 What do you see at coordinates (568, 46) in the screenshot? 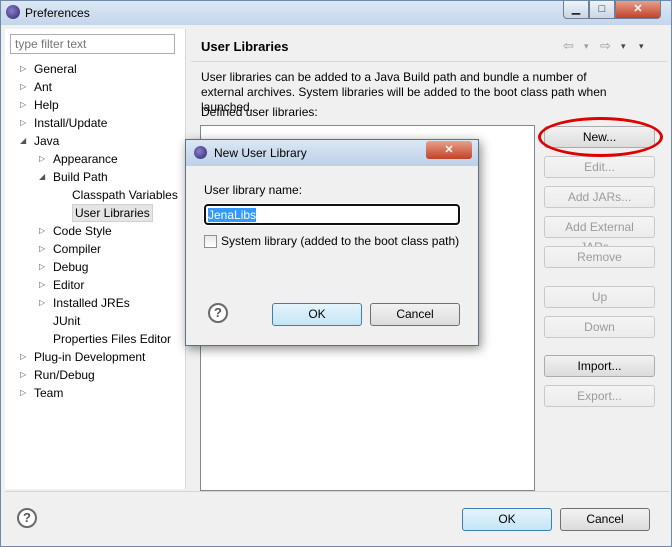
I see `back-arrow-icon: ⇦` at bounding box center [568, 46].